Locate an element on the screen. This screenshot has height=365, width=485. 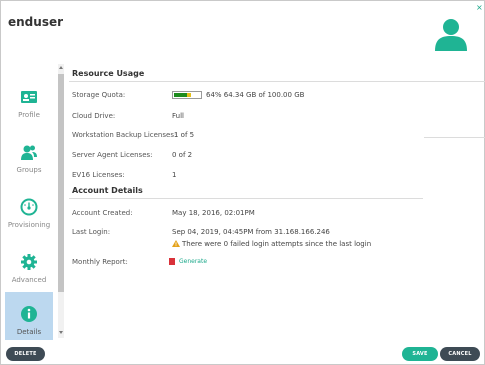
ev16-label: EV16 Licenses: is located at coordinates (98, 175).